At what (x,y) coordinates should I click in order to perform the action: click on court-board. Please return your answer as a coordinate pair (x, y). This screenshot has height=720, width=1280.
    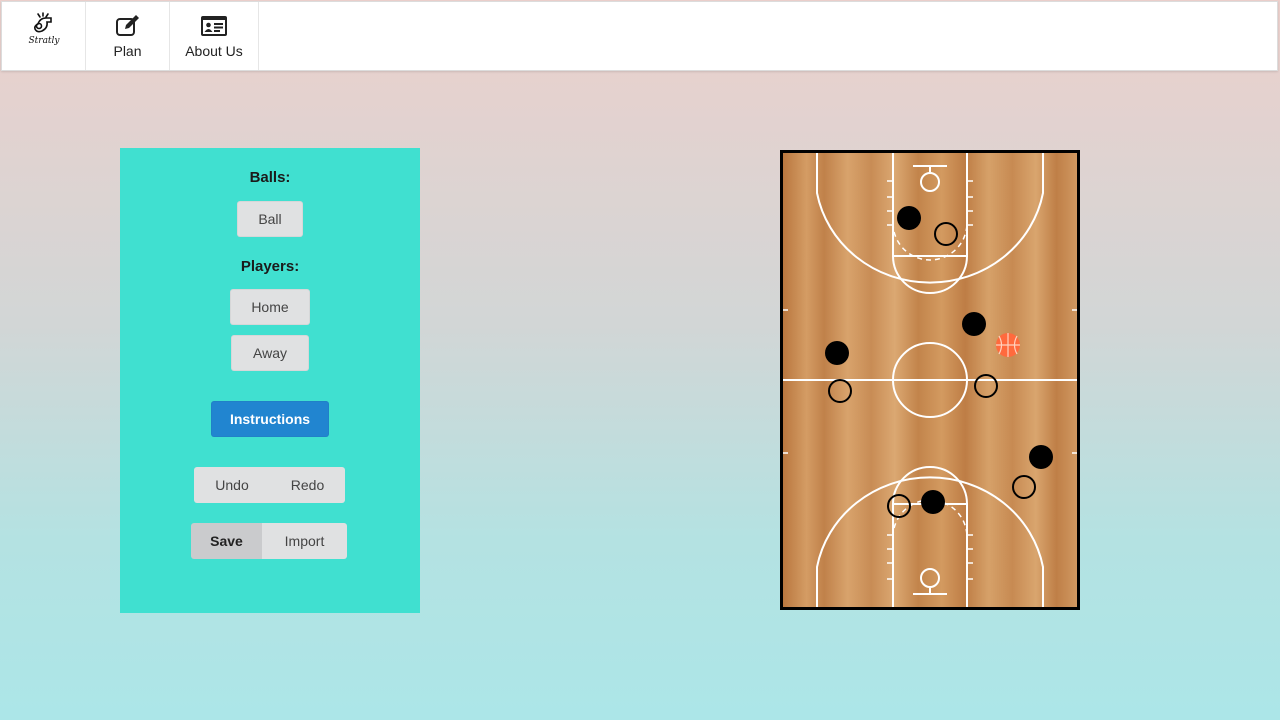
    Looking at the image, I should click on (930, 380).